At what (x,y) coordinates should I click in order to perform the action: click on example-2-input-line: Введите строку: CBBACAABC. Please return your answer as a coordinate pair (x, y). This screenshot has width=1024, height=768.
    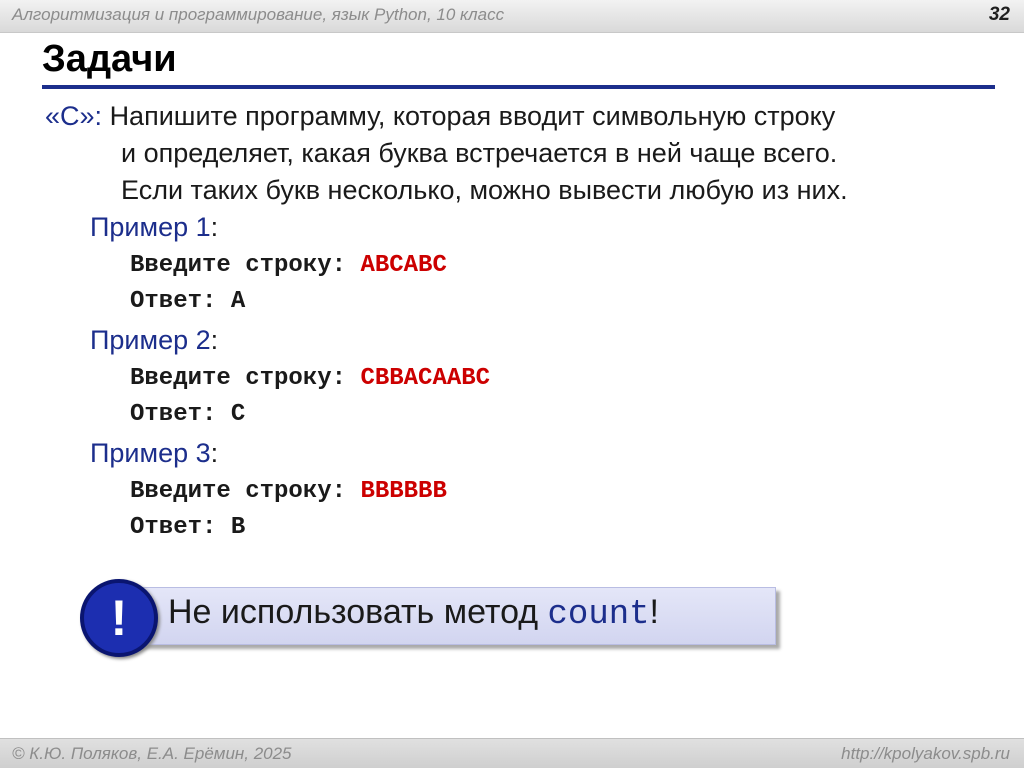
    Looking at the image, I should click on (310, 378).